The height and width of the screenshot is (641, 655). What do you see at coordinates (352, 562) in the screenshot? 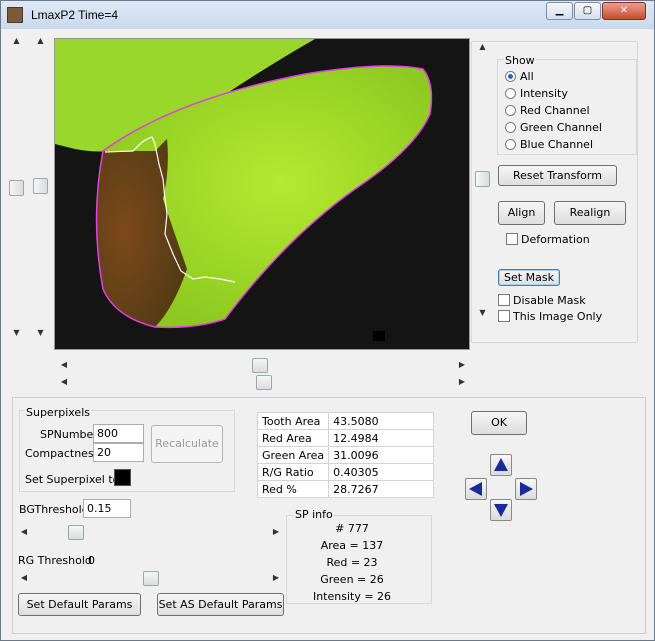
I see `sp-info-red: Red = 23` at bounding box center [352, 562].